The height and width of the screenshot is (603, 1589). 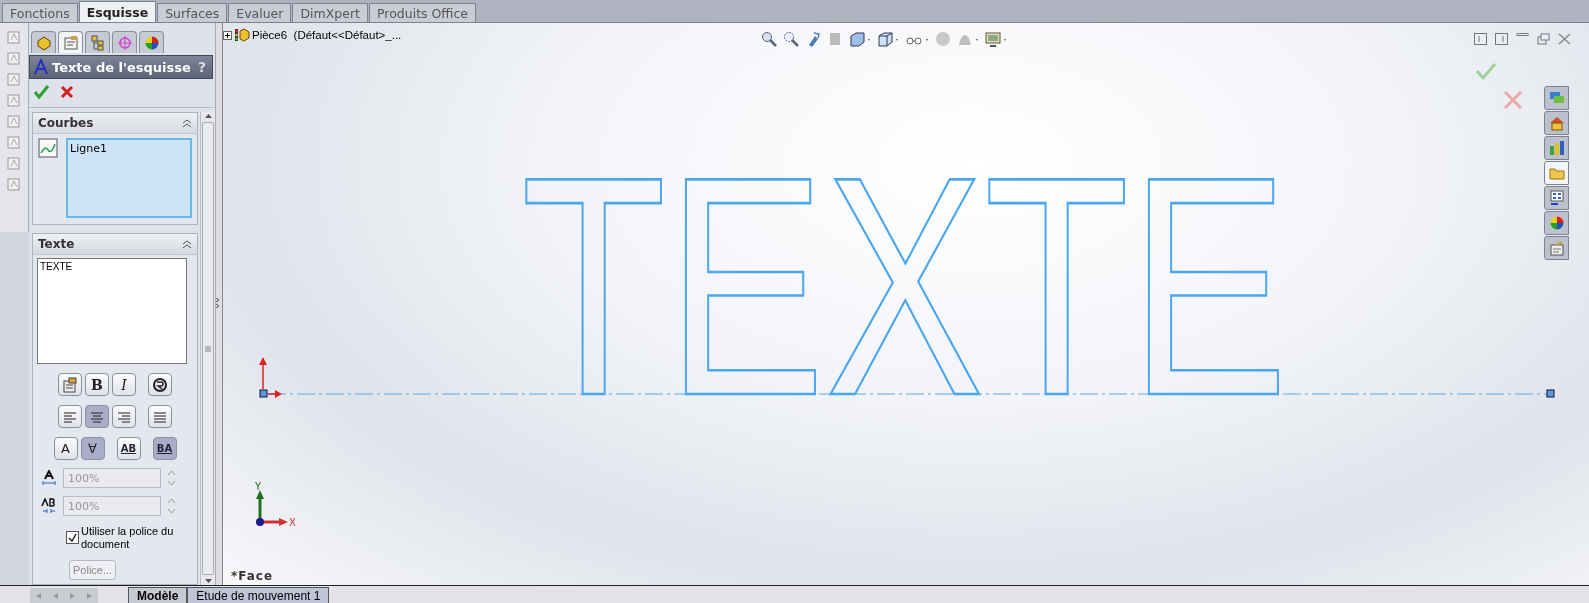 What do you see at coordinates (122, 67) in the screenshot?
I see `property-title: Texte de l'esquisse` at bounding box center [122, 67].